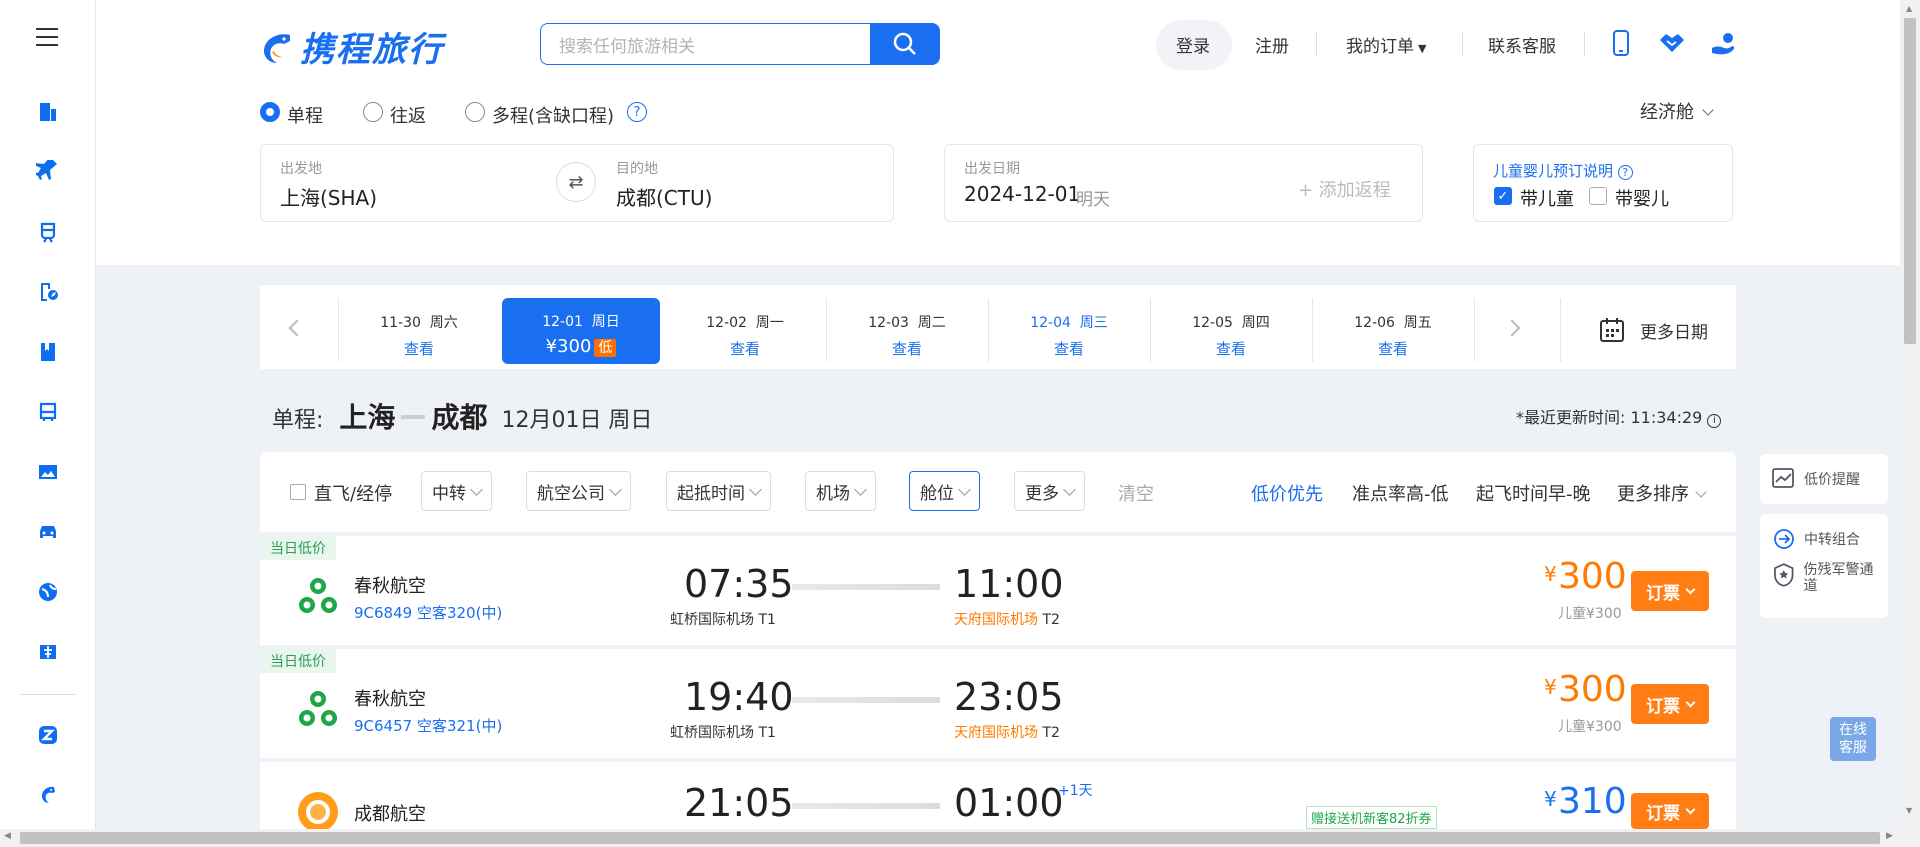 The height and width of the screenshot is (847, 1920). Describe the element at coordinates (1598, 196) in the screenshot. I see `infant-checkbox` at that location.